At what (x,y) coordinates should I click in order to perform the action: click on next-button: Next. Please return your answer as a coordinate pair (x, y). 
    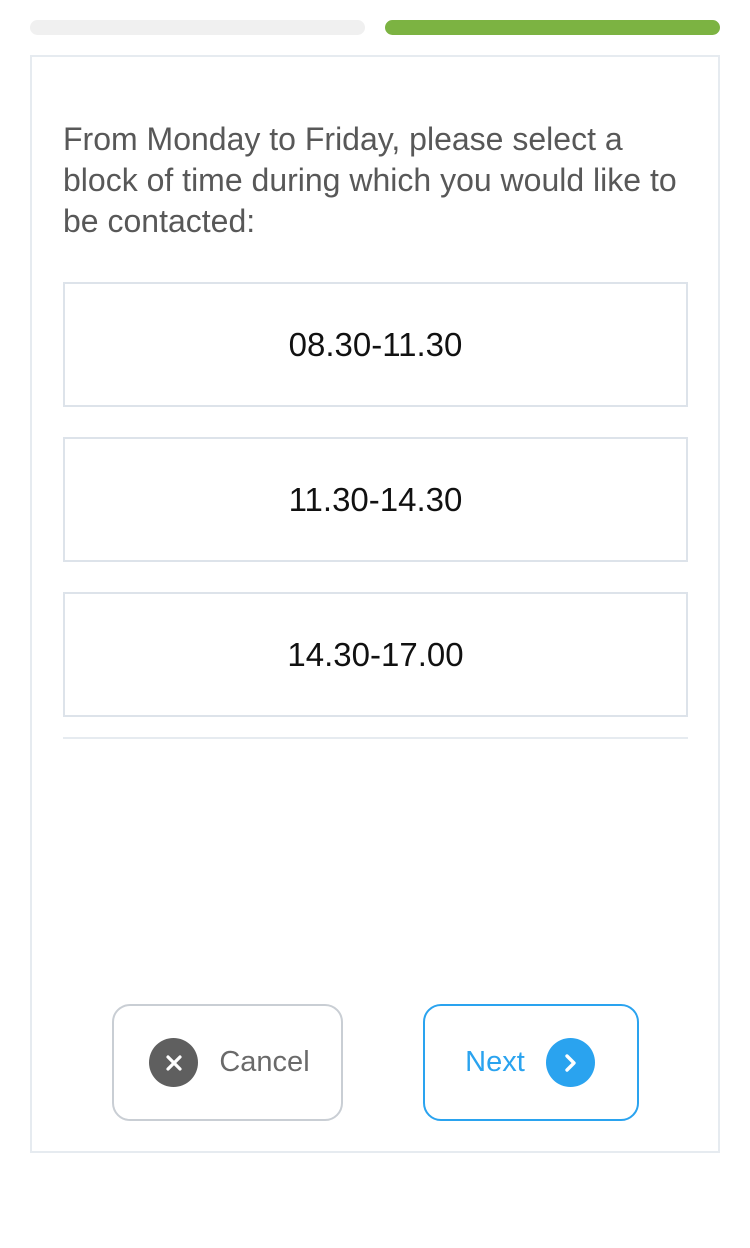
    Looking at the image, I should click on (531, 1062).